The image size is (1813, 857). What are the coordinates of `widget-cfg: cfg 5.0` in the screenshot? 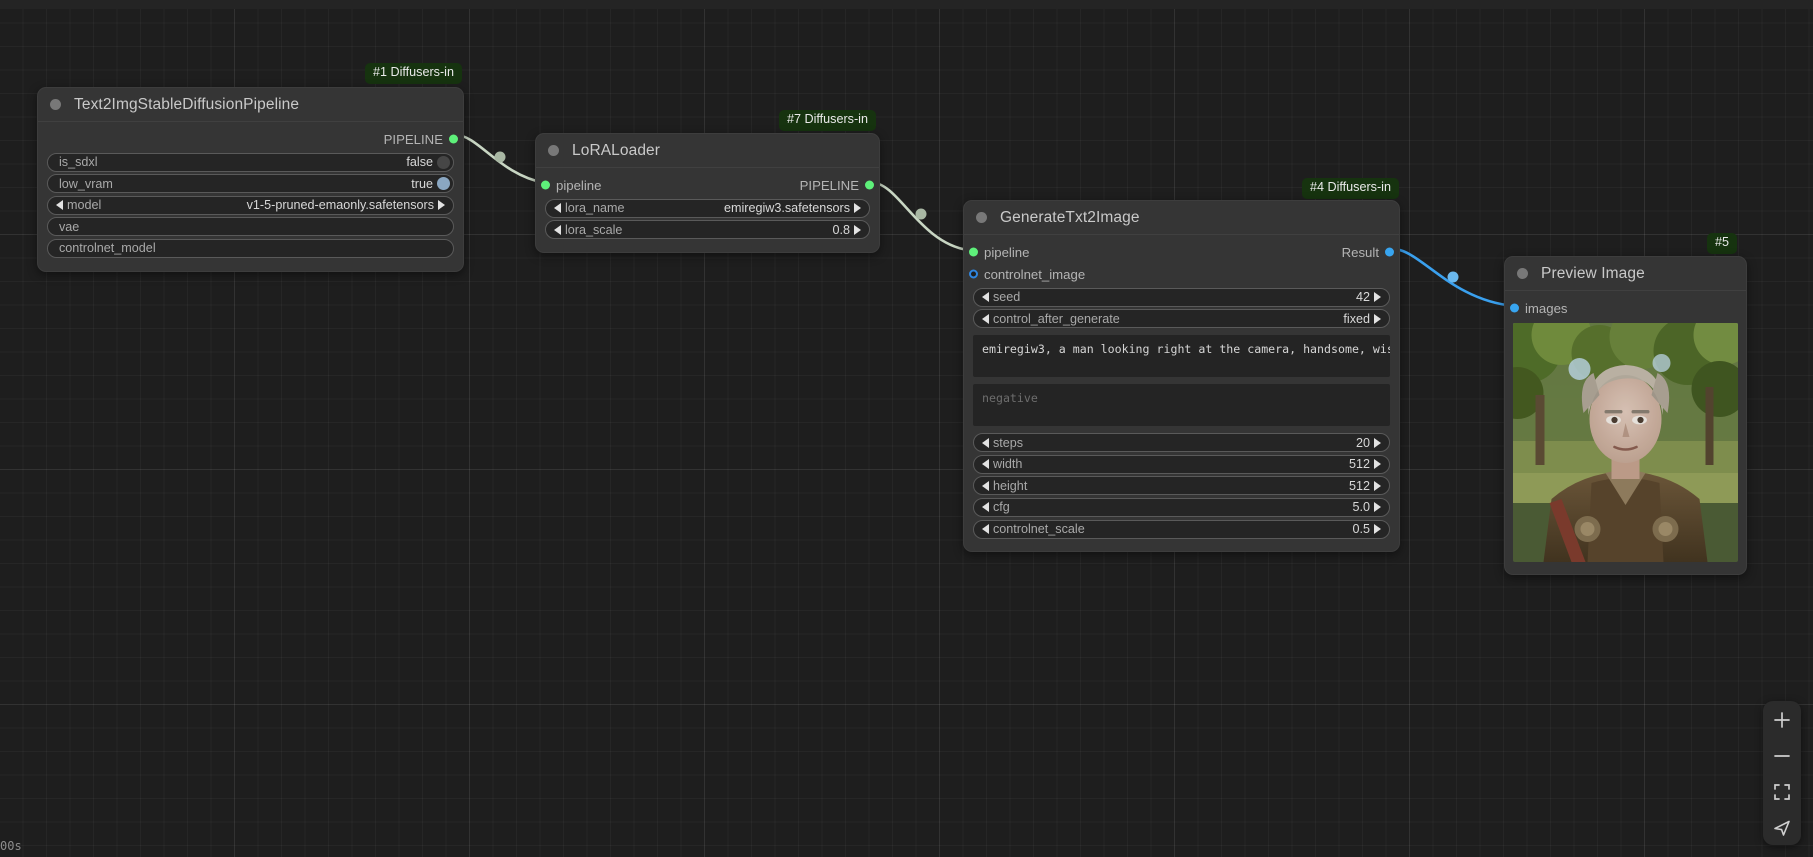 It's located at (1181, 507).